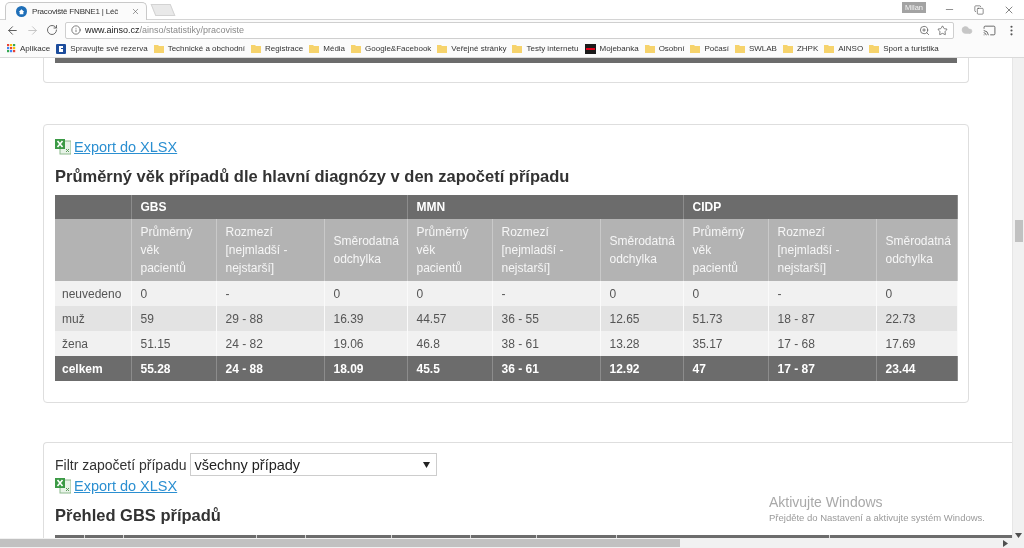 This screenshot has height=548, width=1024. I want to click on row-label-cell: neuvedeno, so click(93, 293).